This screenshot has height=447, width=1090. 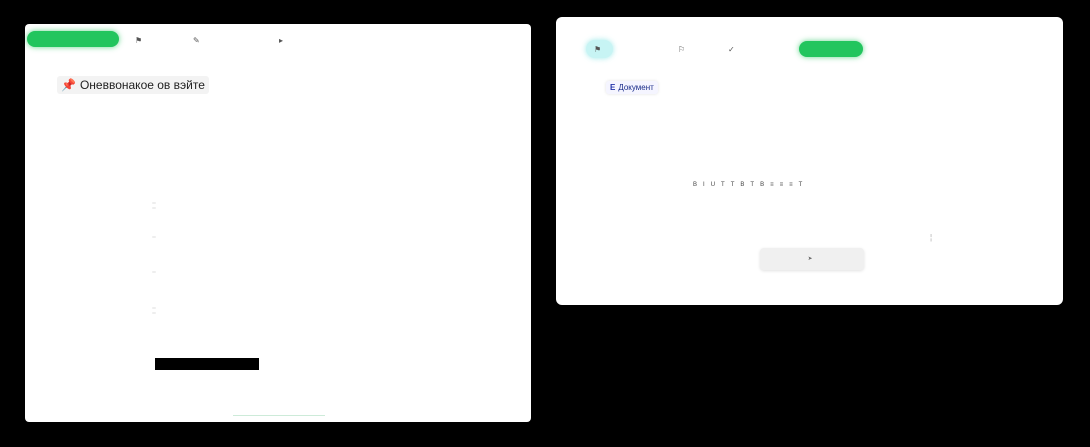 I want to click on left-tab-profile: ⚑, so click(x=140, y=40).